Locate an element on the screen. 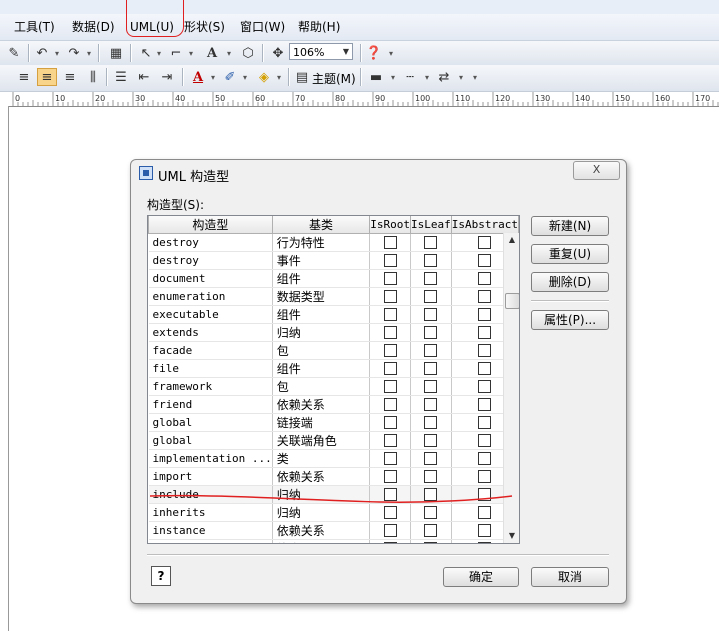  table-row: import 依赖关系 is located at coordinates (333, 476).